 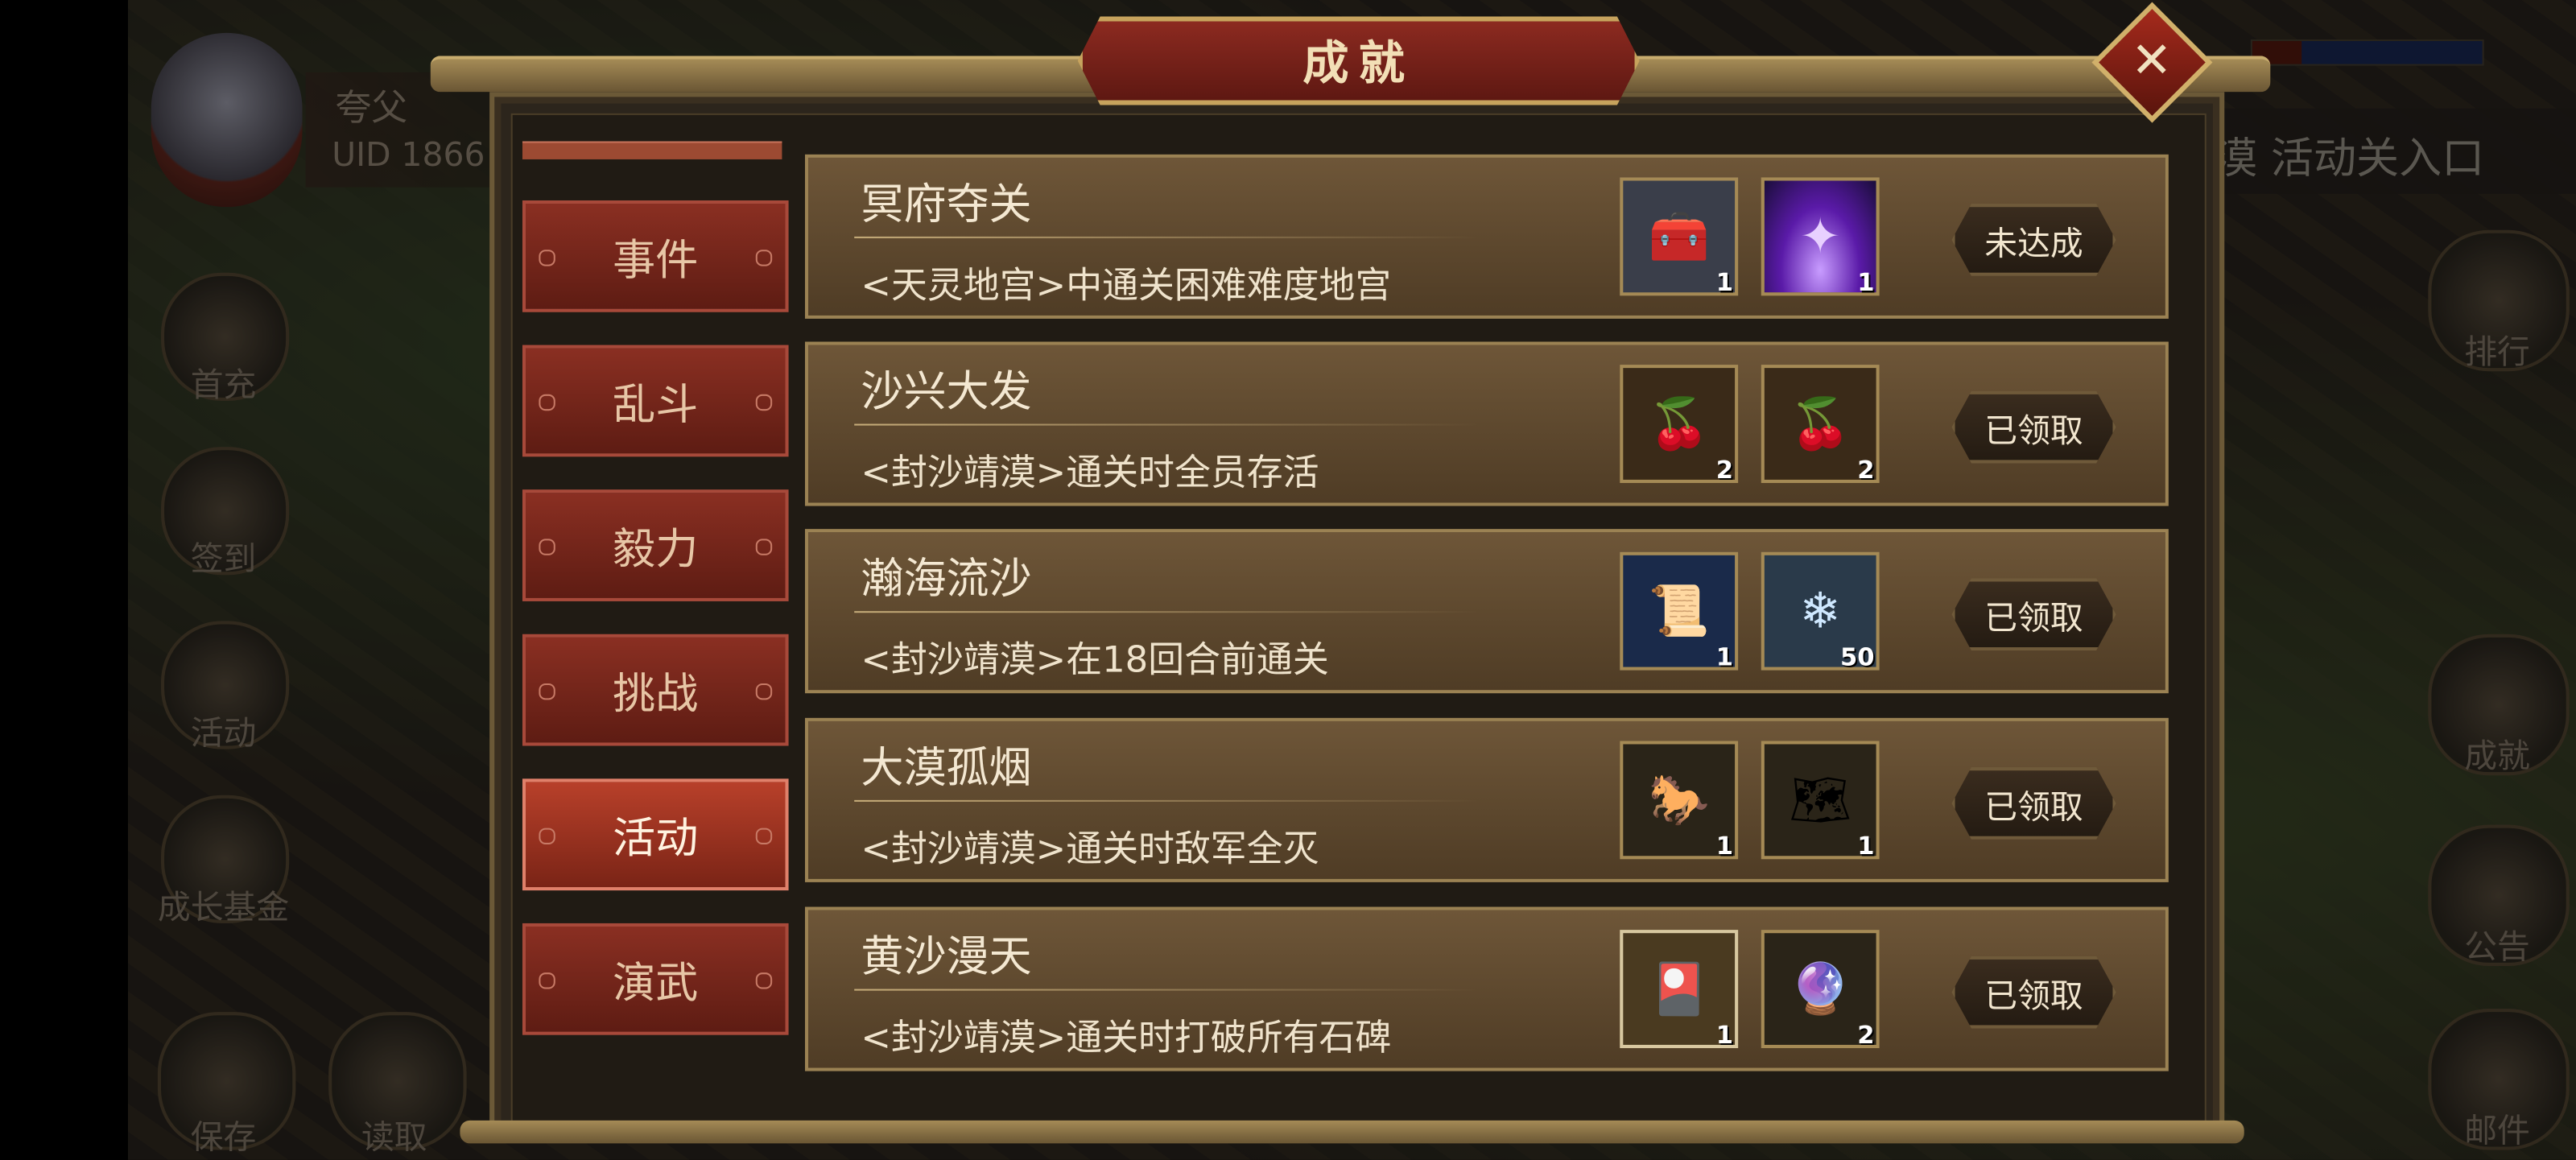 What do you see at coordinates (946, 205) in the screenshot?
I see `achievement-title: 冥府夺关` at bounding box center [946, 205].